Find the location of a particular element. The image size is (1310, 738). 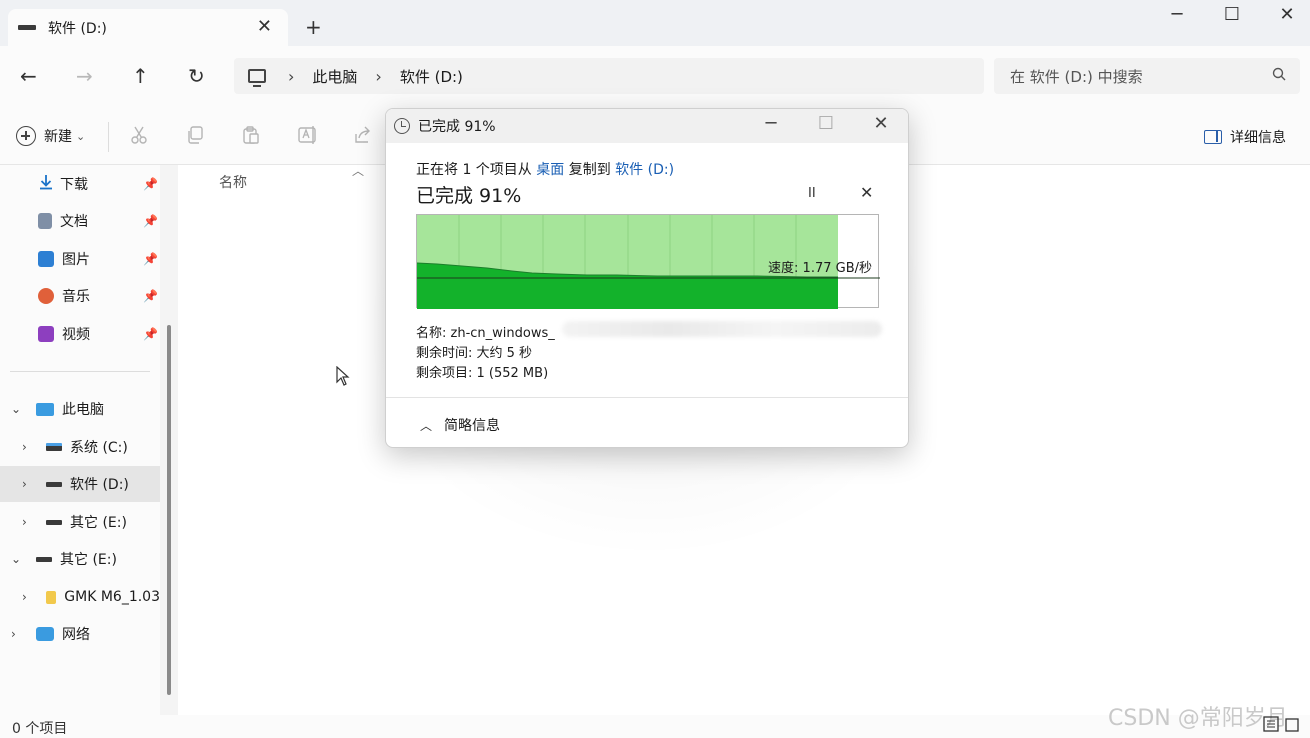

redacted-file-name is located at coordinates (722, 329).